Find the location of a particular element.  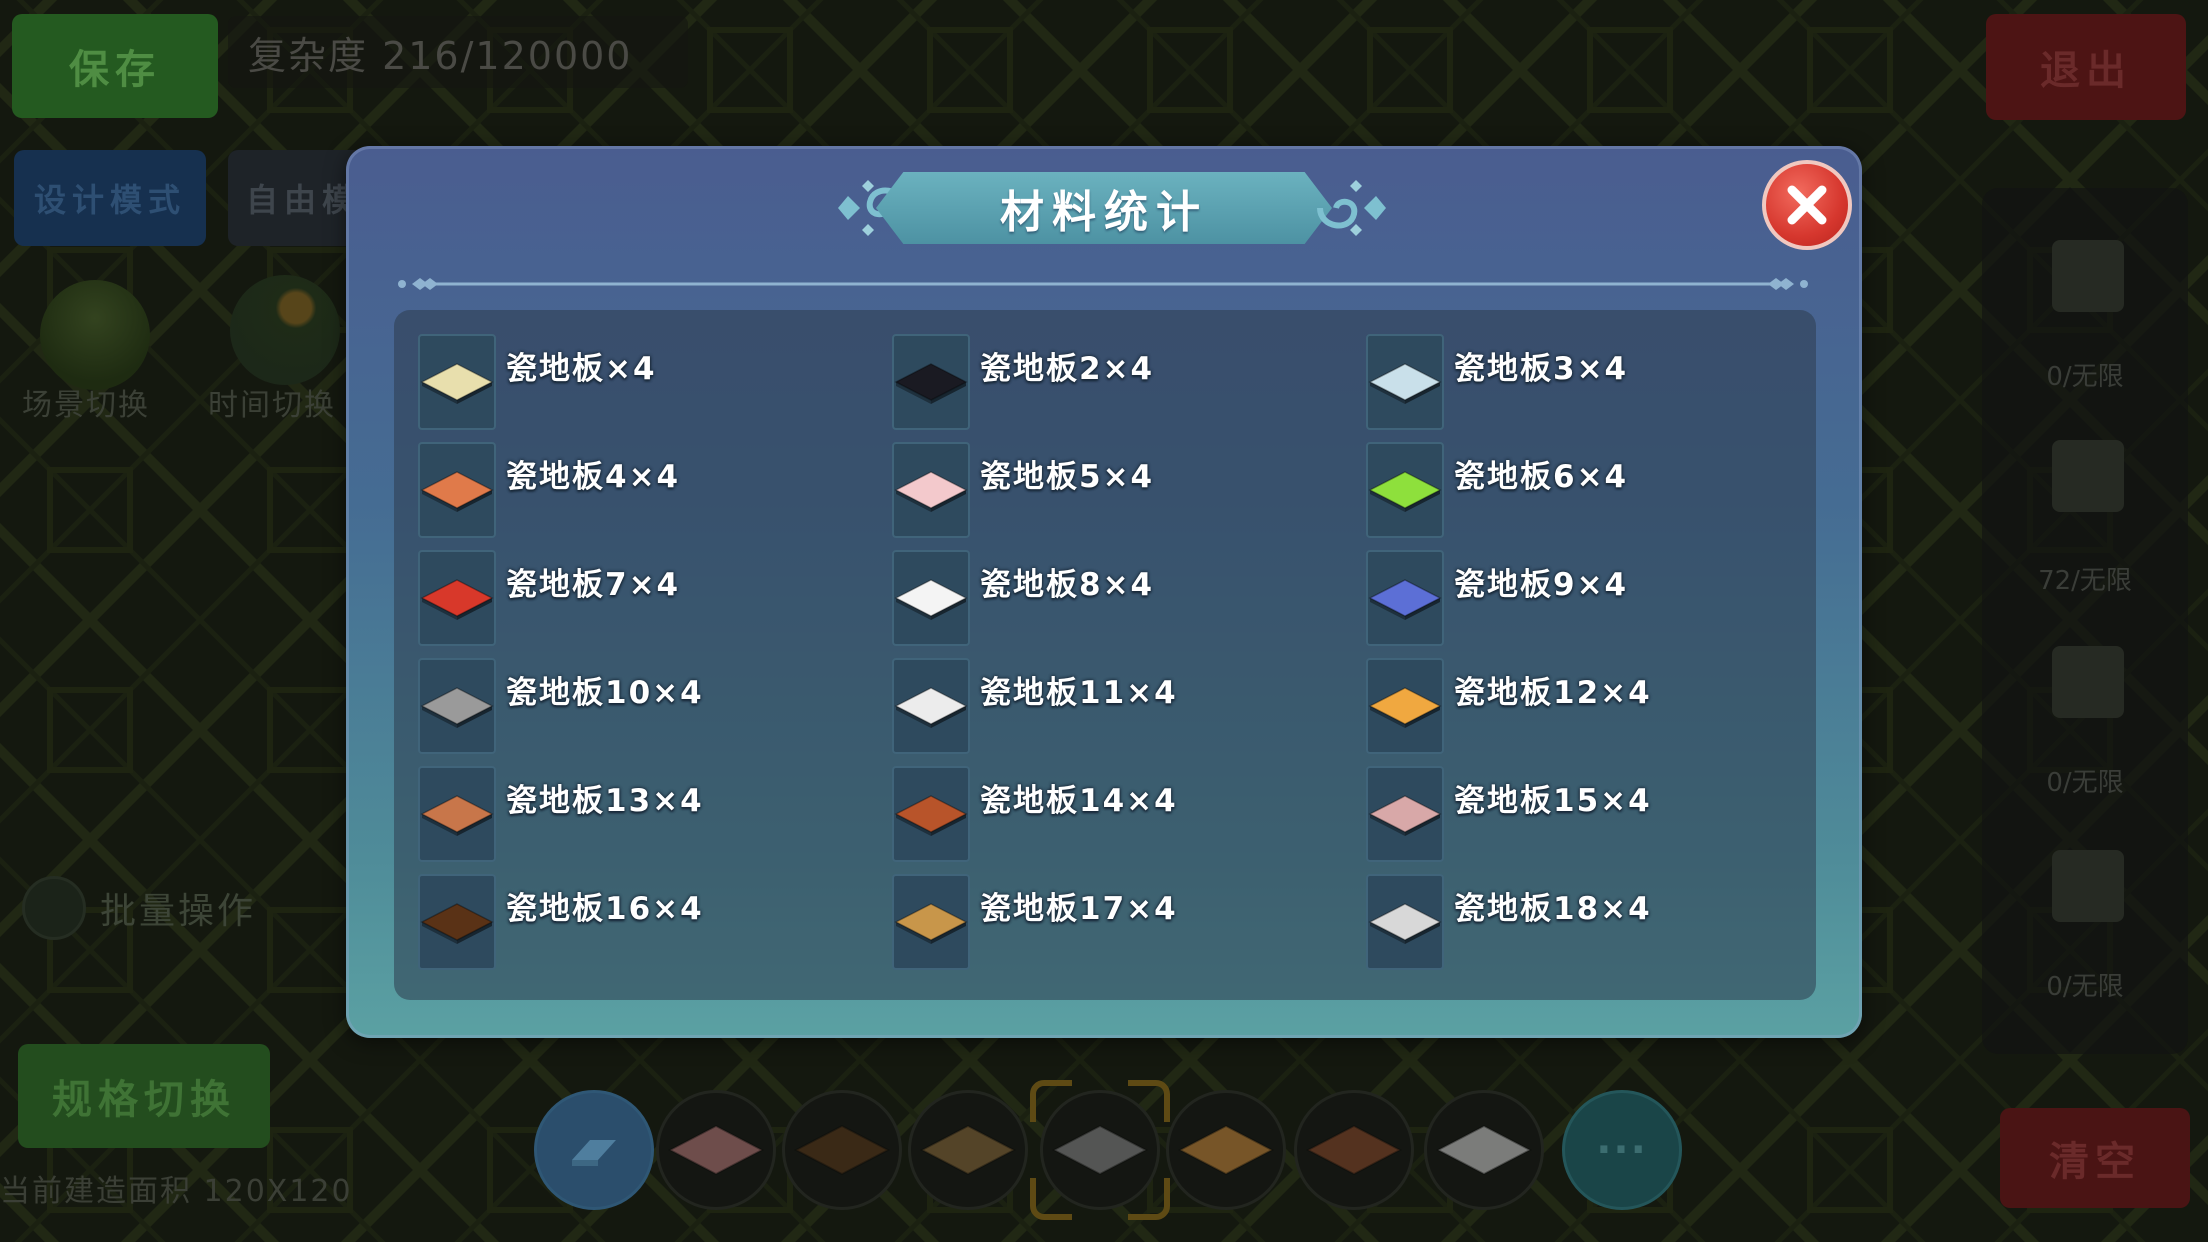

material-item: 瓷地板18×4 is located at coordinates (1586, 922).